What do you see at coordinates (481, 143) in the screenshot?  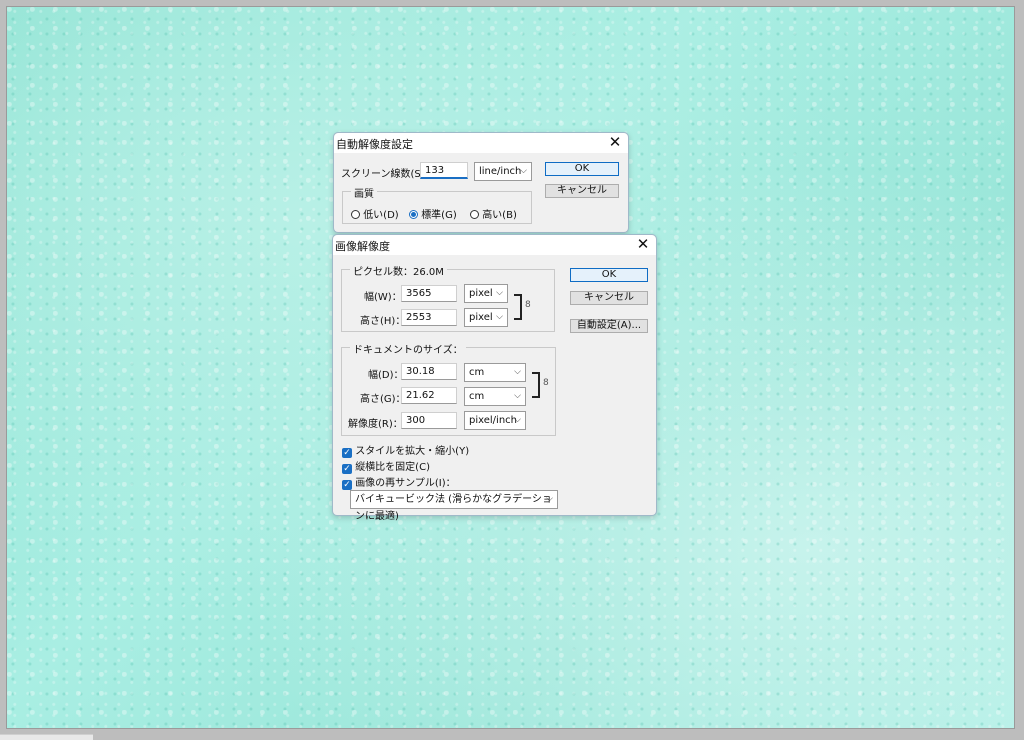 I see `auto-resolution-titlebar: 自動解像度設定 ✕` at bounding box center [481, 143].